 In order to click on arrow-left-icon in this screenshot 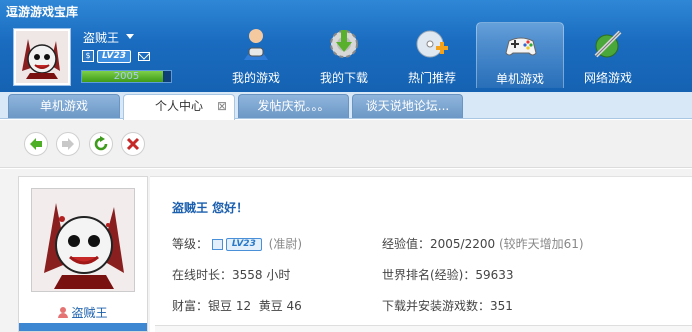, I will do `click(36, 144)`.